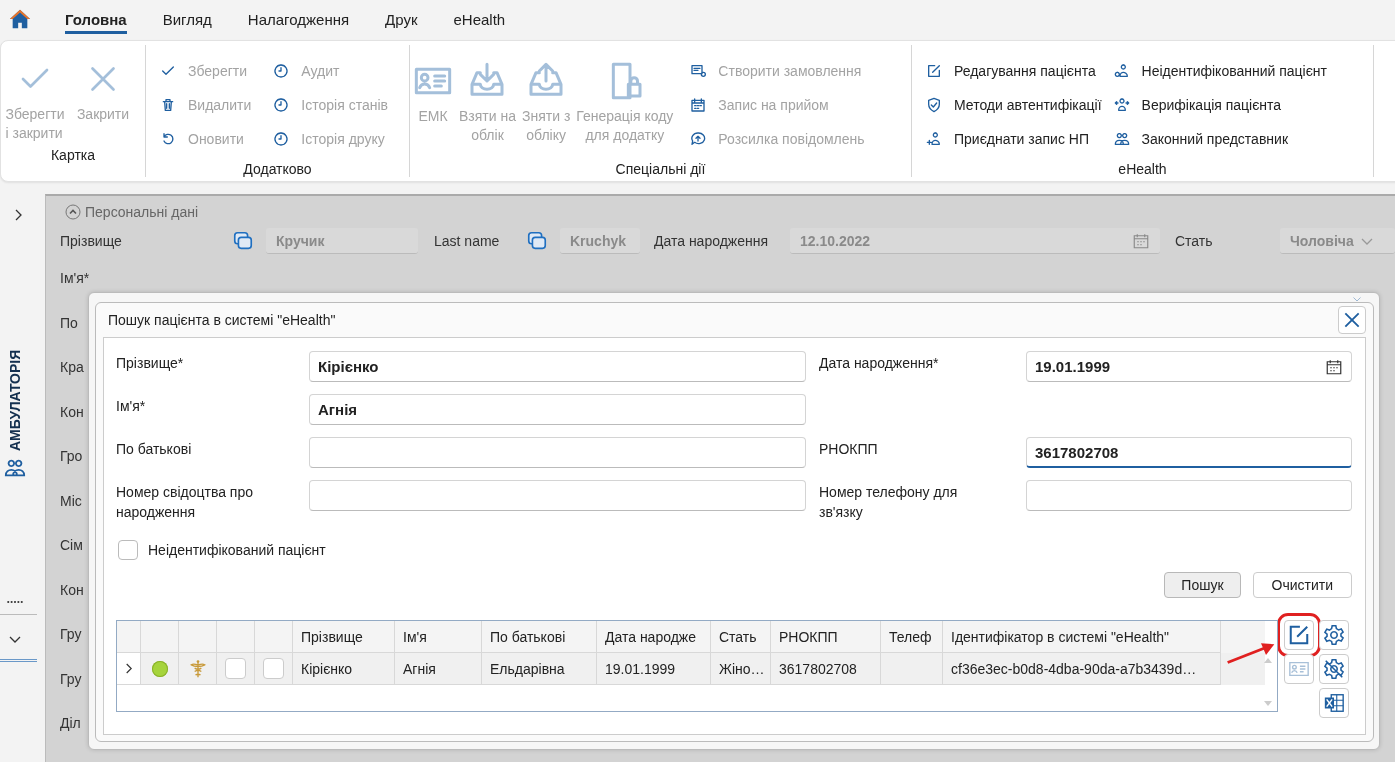 Image resolution: width=1395 pixels, height=762 pixels. Describe the element at coordinates (185, 502) in the screenshot. I see `field-label: Номер свідоцтва про народження` at that location.